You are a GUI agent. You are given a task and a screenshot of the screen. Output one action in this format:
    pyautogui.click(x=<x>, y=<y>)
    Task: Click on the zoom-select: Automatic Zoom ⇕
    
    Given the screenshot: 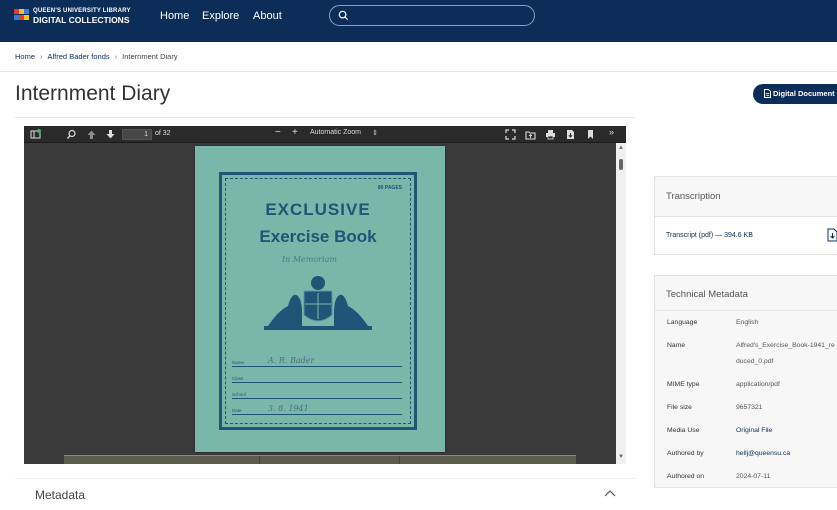 What is the action you would take?
    pyautogui.click(x=345, y=134)
    